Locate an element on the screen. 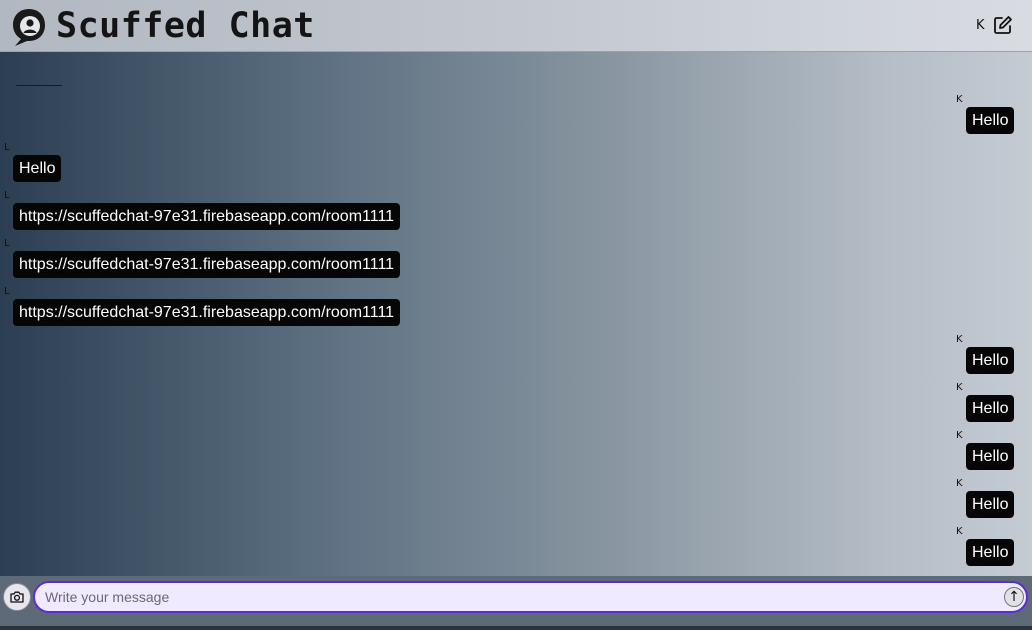  bottom-strip is located at coordinates (516, 628).